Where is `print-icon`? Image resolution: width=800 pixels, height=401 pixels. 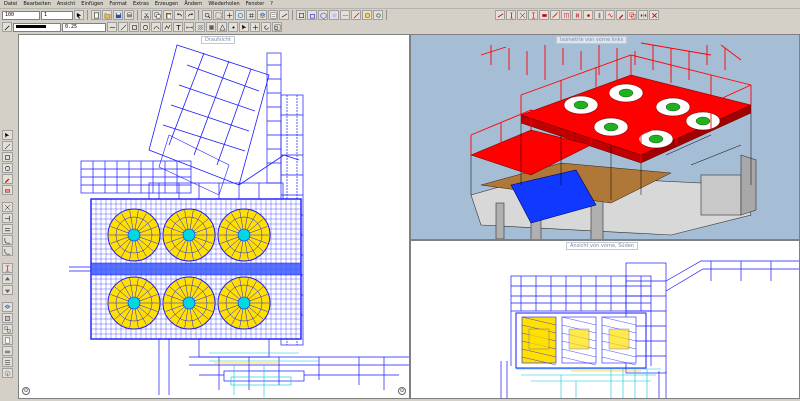
print-icon is located at coordinates (129, 15).